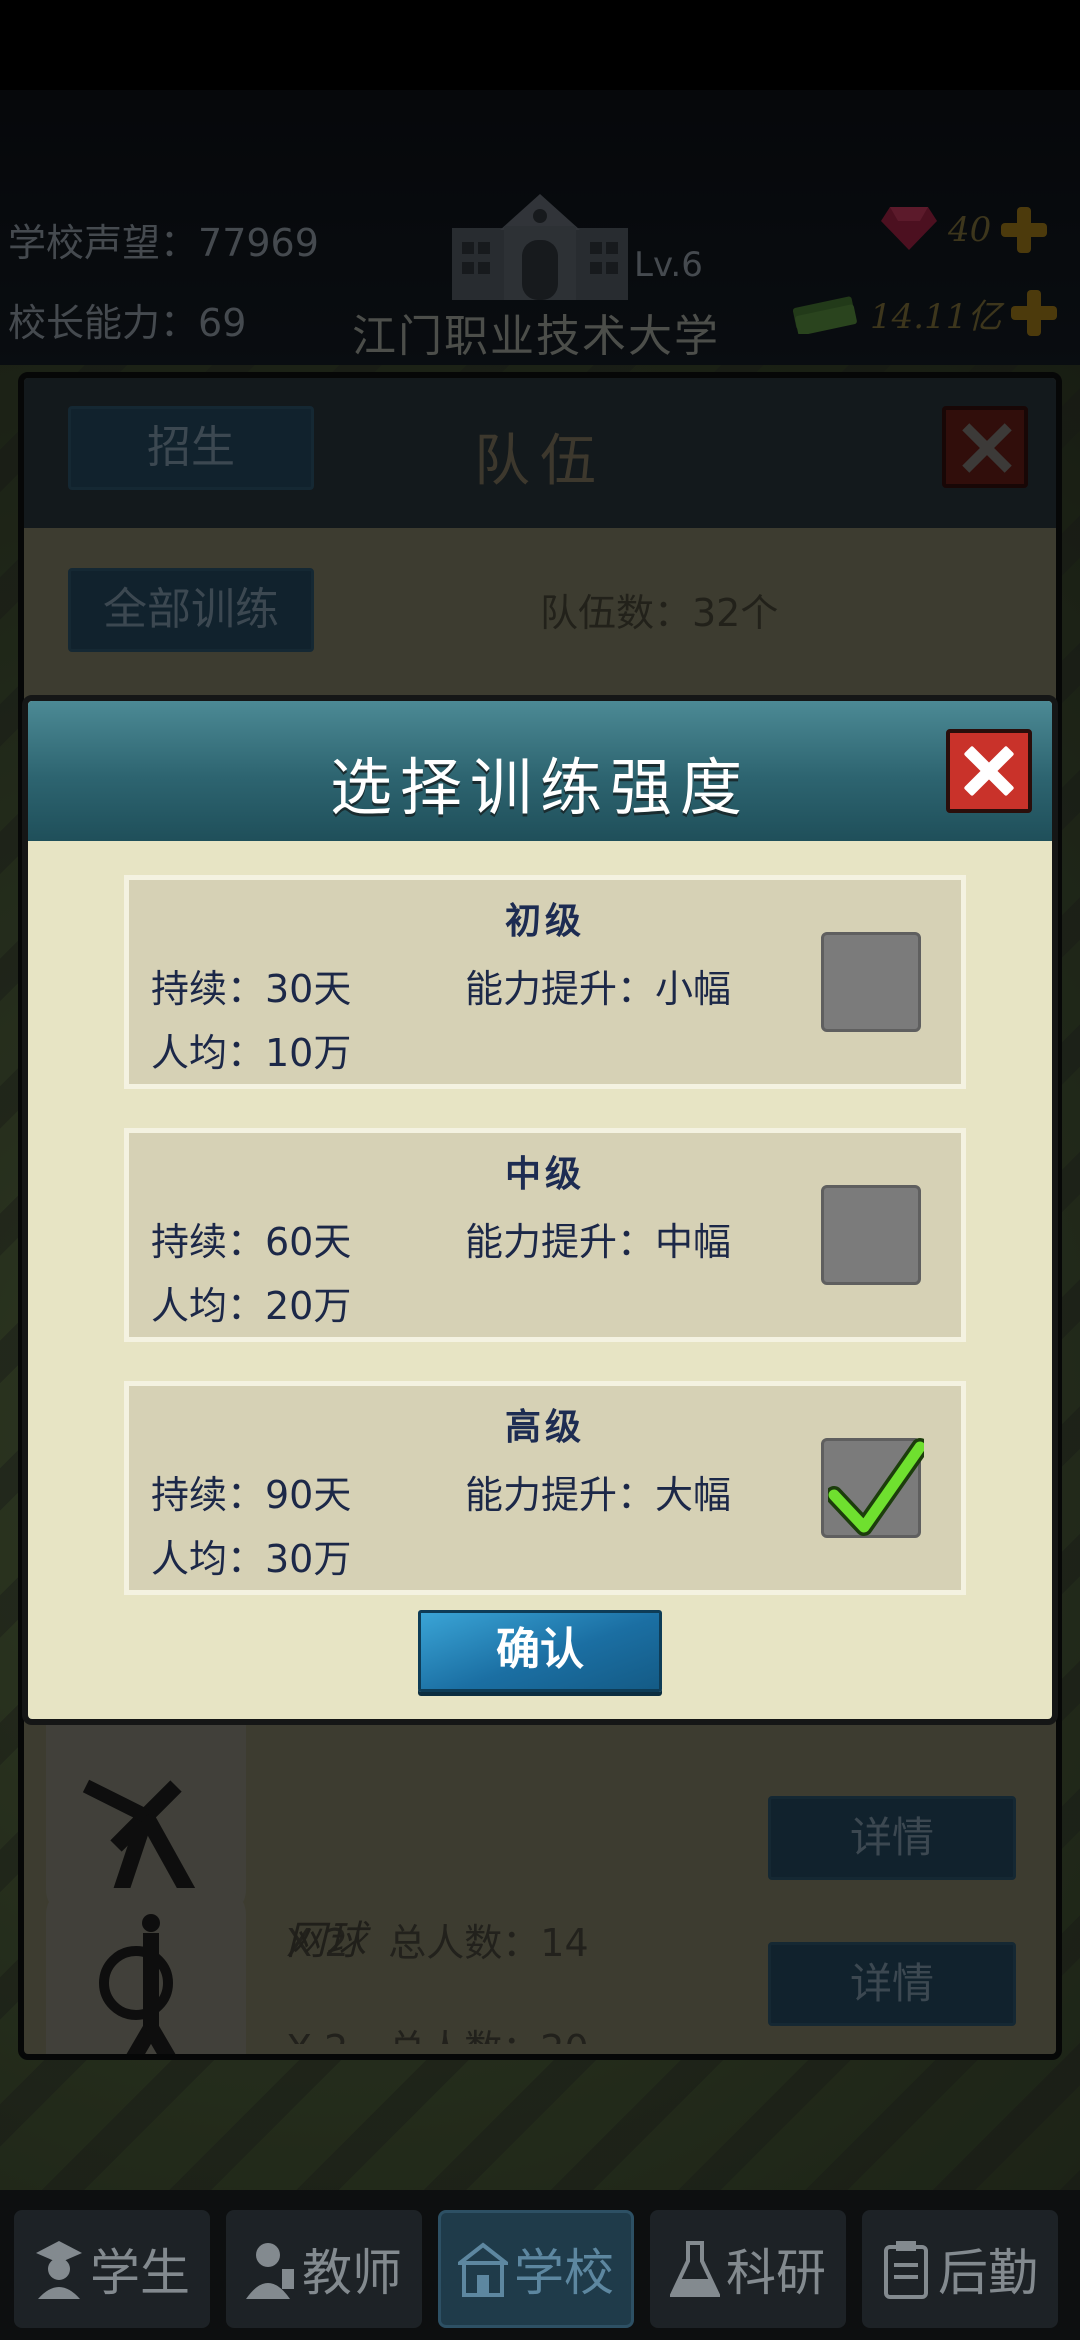 This screenshot has height=2340, width=1080. I want to click on tab-research: 科研, so click(748, 2269).